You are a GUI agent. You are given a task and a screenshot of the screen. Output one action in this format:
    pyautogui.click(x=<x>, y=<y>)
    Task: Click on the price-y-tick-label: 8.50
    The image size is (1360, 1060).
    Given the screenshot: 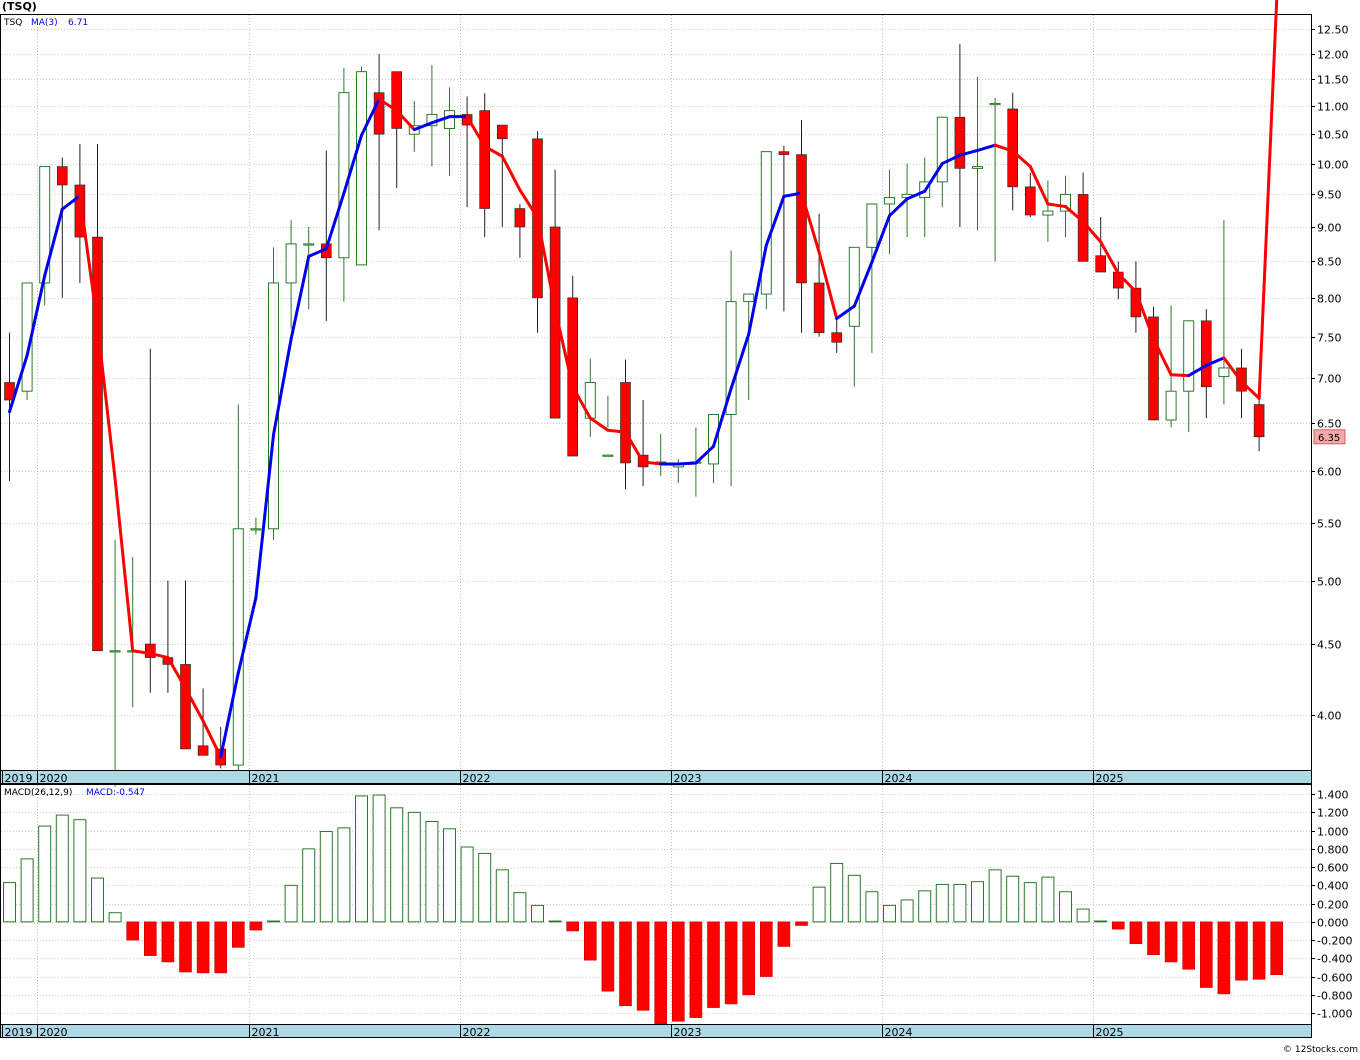 What is the action you would take?
    pyautogui.click(x=1329, y=262)
    